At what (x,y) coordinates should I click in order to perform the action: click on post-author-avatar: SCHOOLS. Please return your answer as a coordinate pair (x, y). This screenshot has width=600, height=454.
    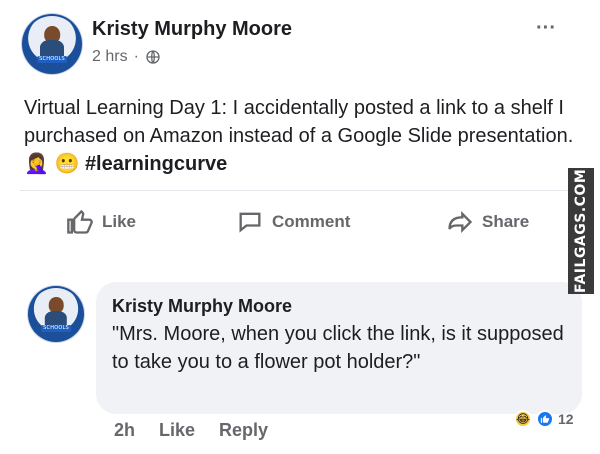
    Looking at the image, I should click on (52, 44).